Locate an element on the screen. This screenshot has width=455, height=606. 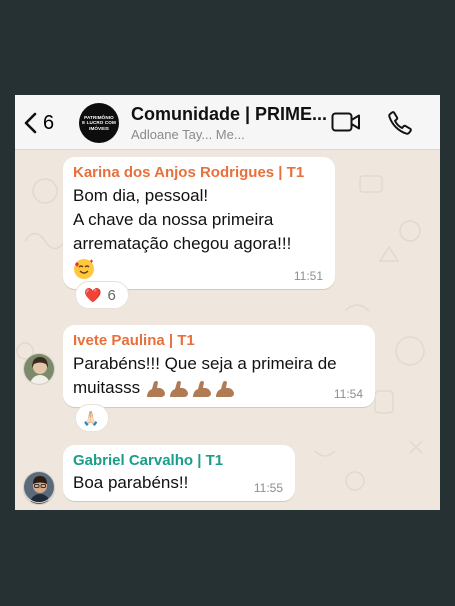
message-line: A chave da nossa primeira is located at coordinates (173, 219).